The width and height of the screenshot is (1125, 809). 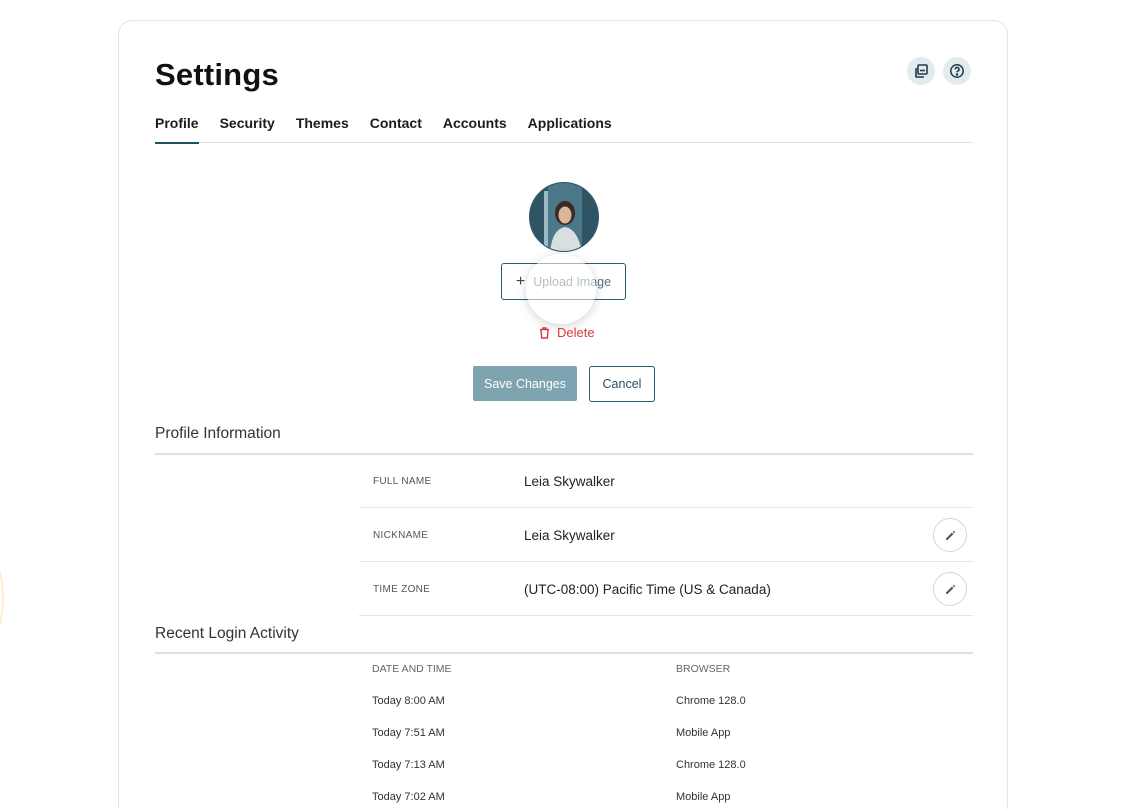 I want to click on profile-row-nickname: NICKNAME Leia Skywalker, so click(x=666, y=535).